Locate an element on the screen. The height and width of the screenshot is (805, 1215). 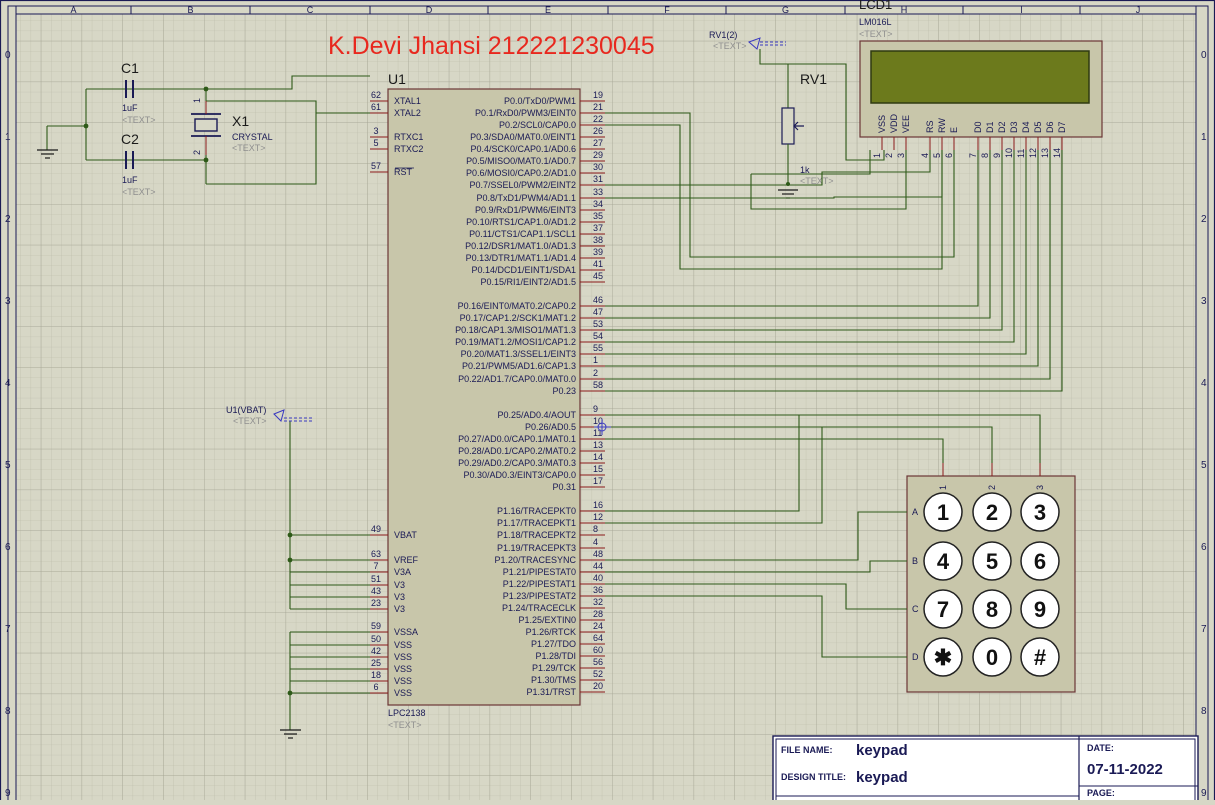
keypad-row-label: A is located at coordinates (915, 512).